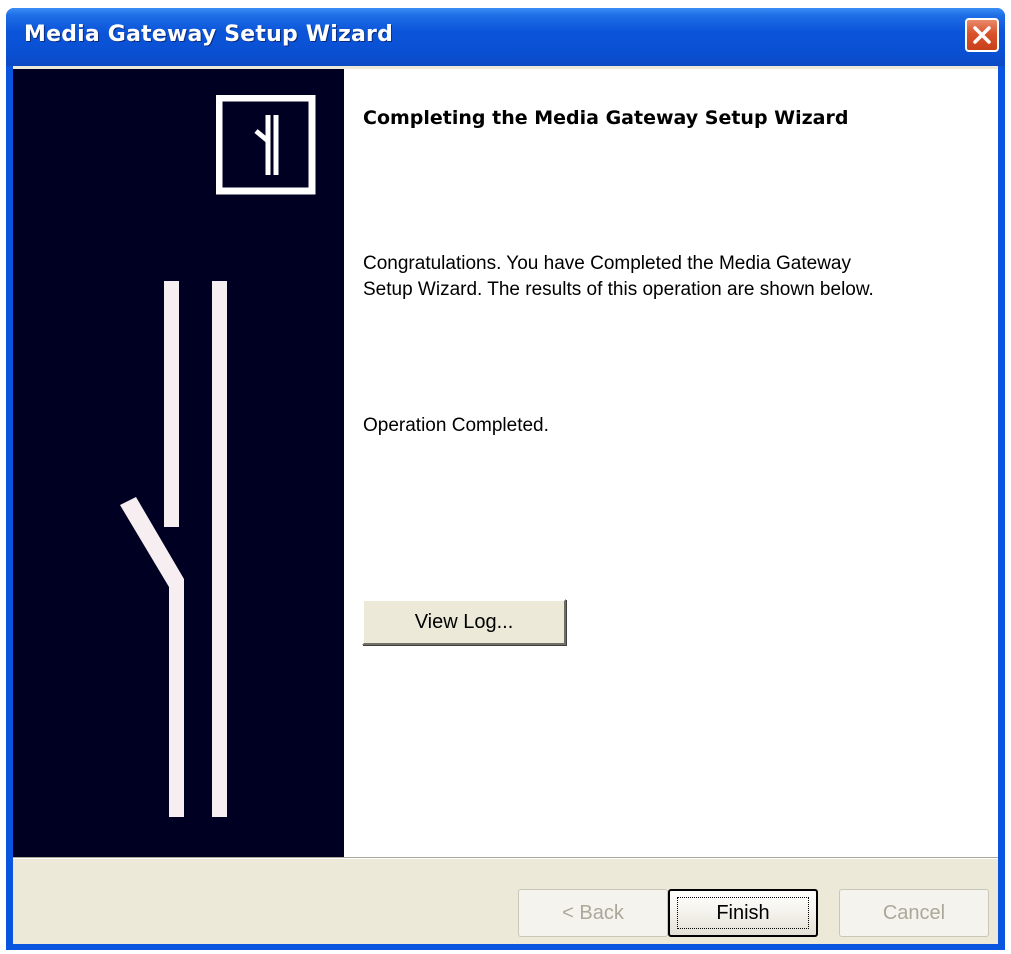 This screenshot has width=1011, height=954. I want to click on finish-button-label: Finish, so click(743, 913).